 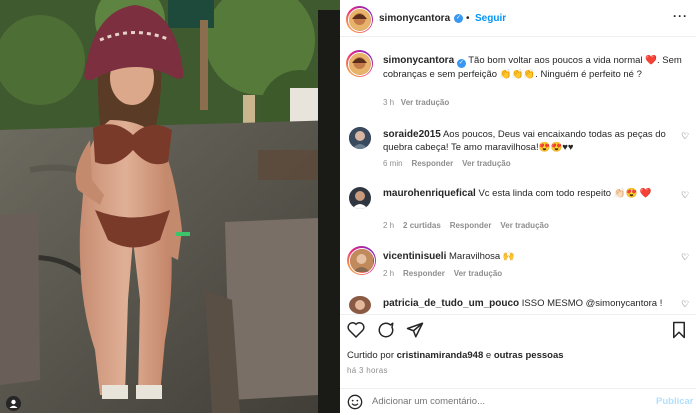 I want to click on comment-username: soraide2015, so click(x=412, y=134).